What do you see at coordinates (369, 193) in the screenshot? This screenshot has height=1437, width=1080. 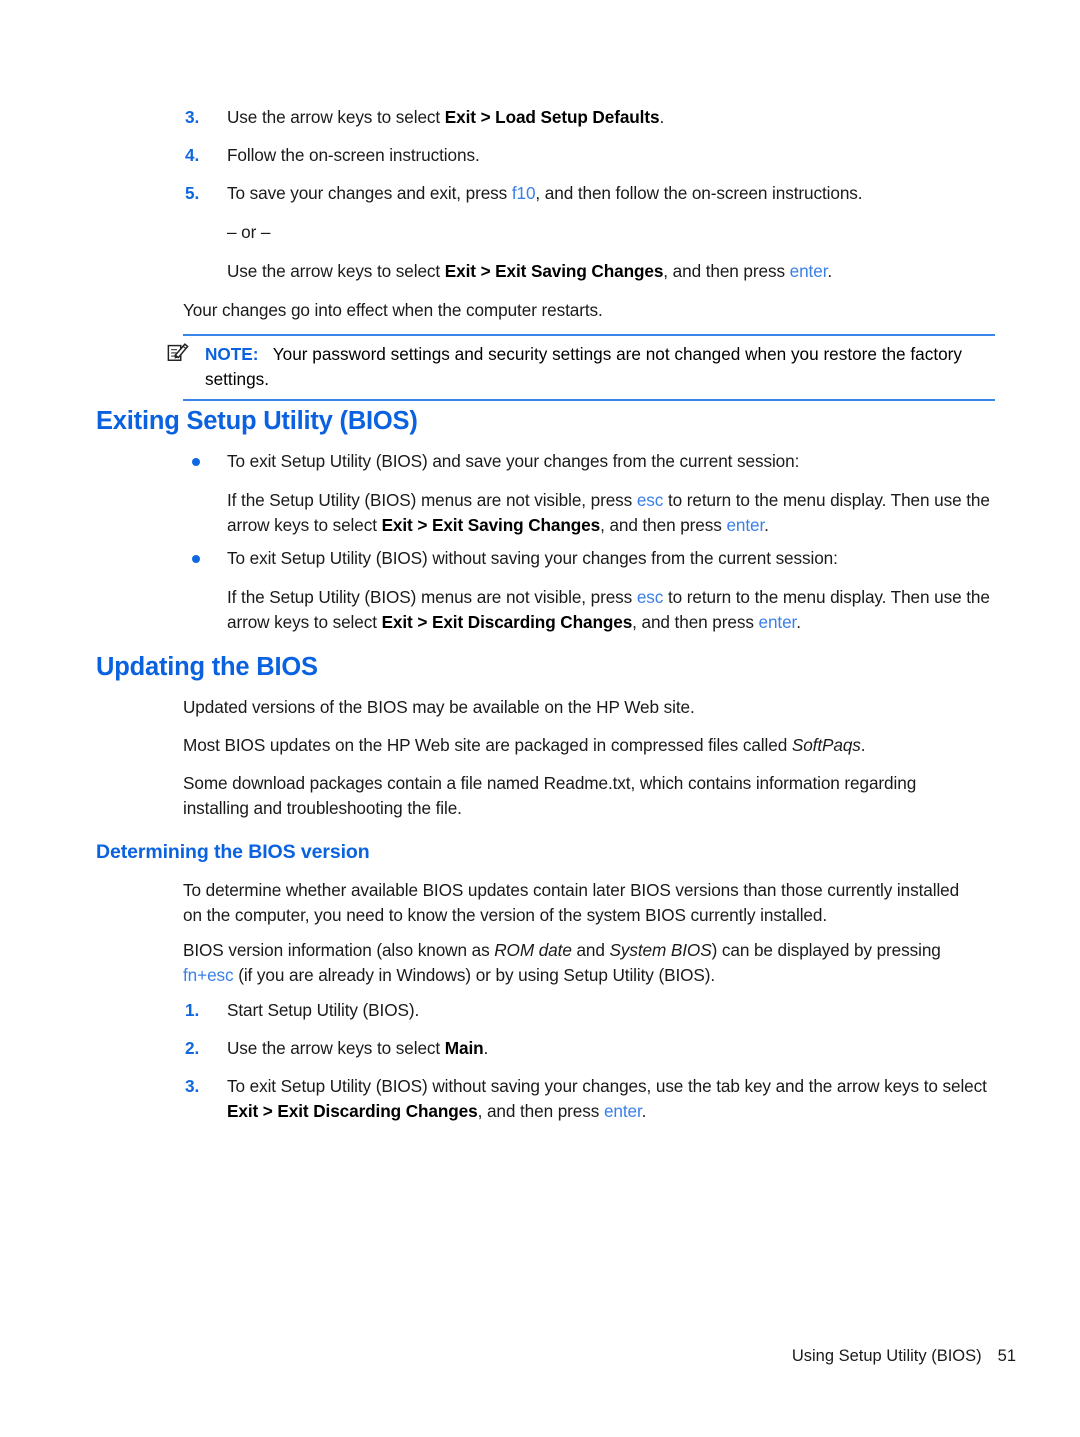 I see `list-item-text-pre: To save your changes and exit, press` at bounding box center [369, 193].